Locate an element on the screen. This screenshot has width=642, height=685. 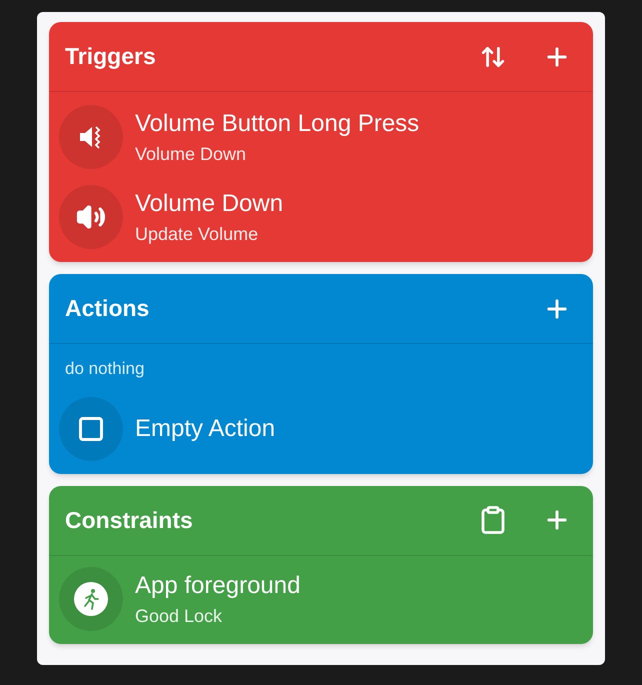
item-title: Volume Down is located at coordinates (209, 204).